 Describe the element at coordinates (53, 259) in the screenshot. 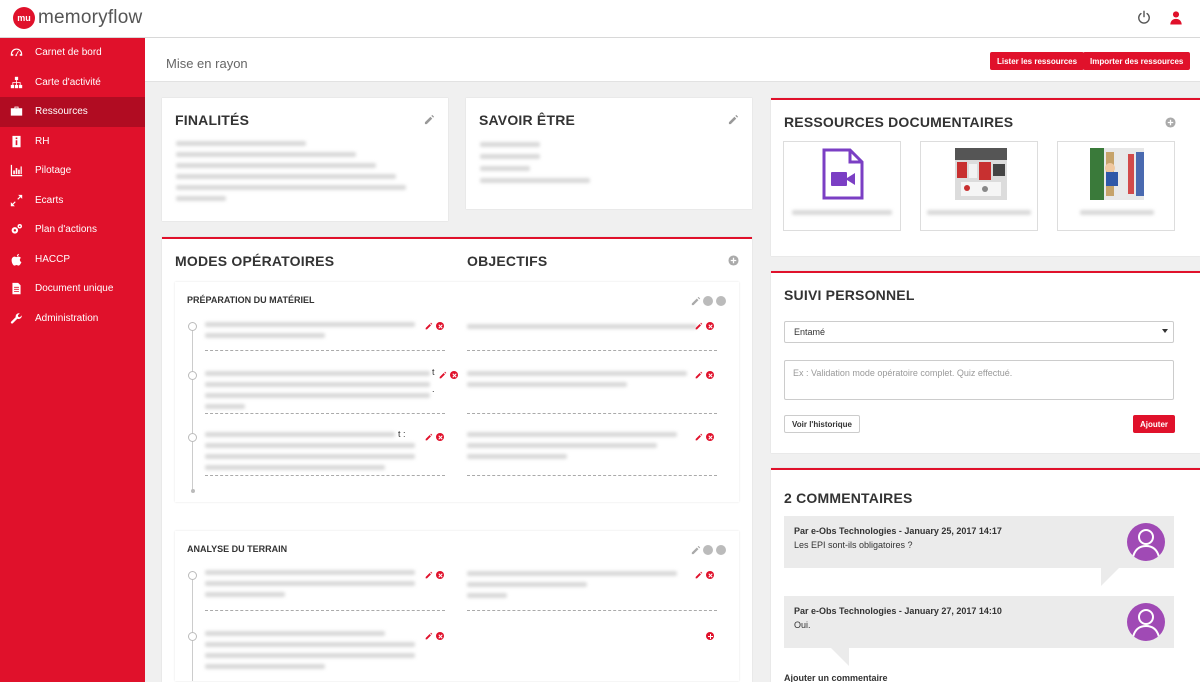

I see `sidebar-item-label: HACCP` at that location.